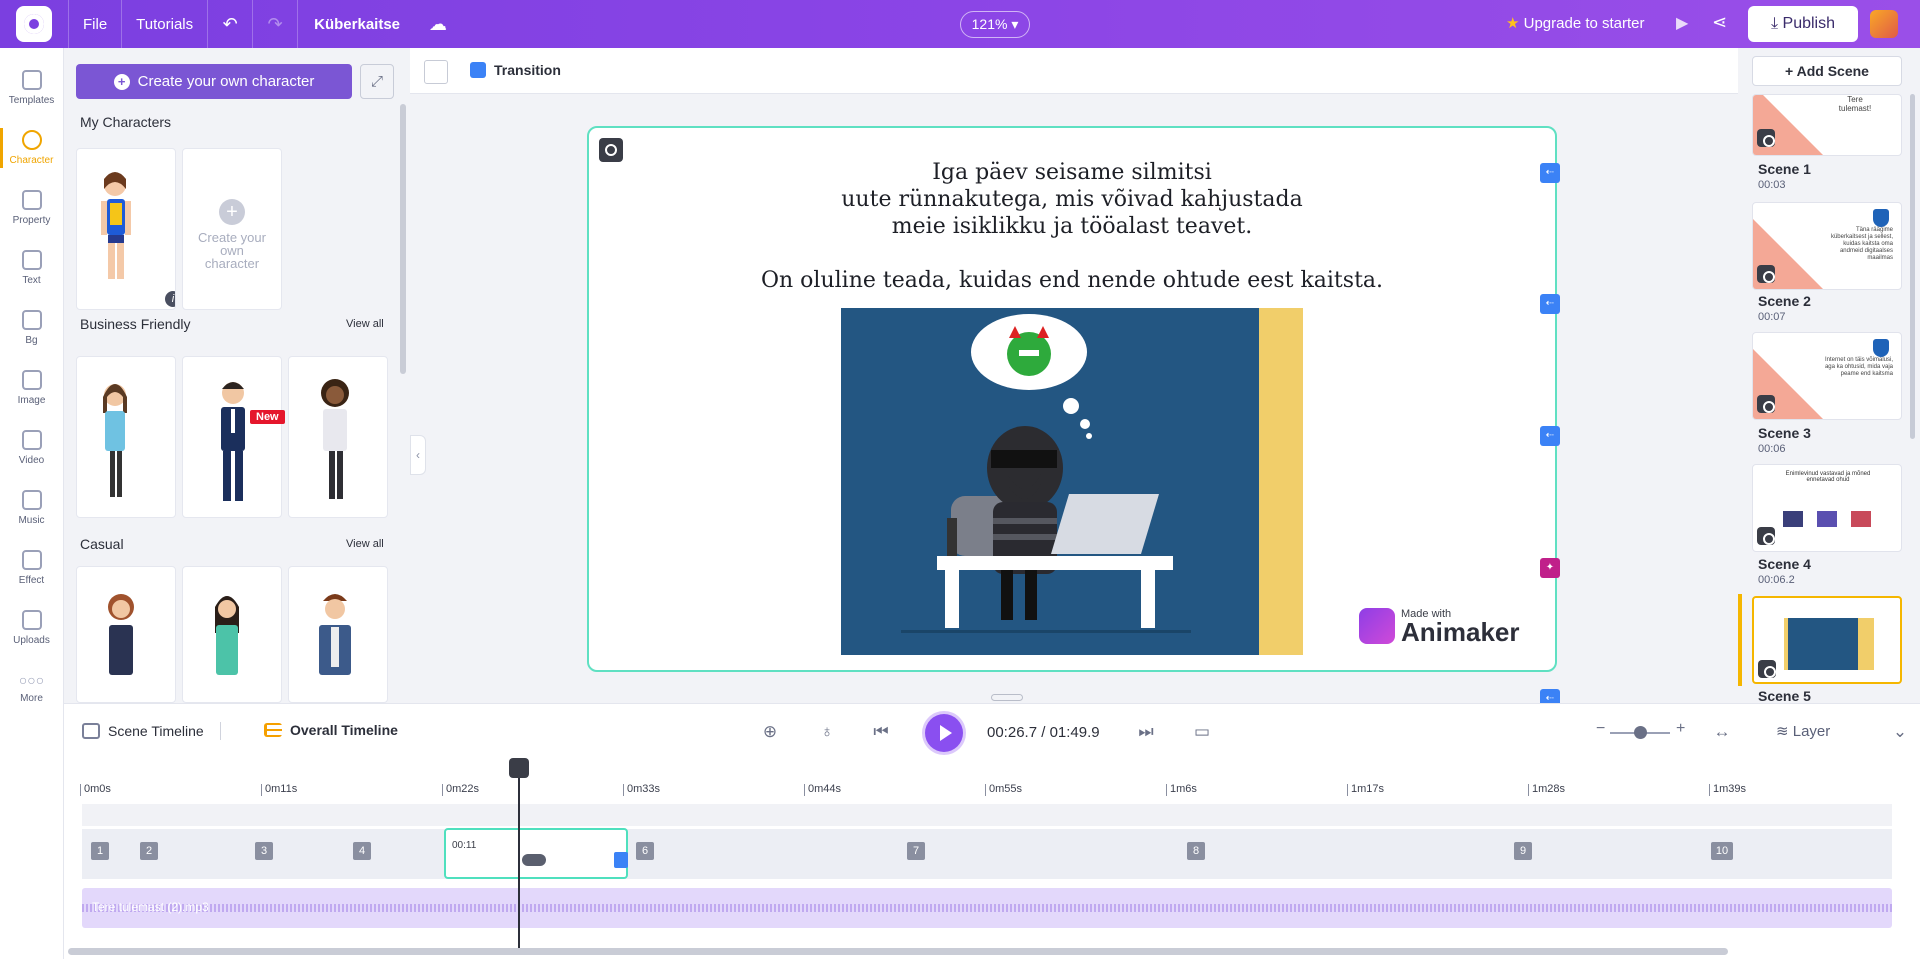 The height and width of the screenshot is (959, 1920). I want to click on share-icon: ⋖, so click(1719, 22).